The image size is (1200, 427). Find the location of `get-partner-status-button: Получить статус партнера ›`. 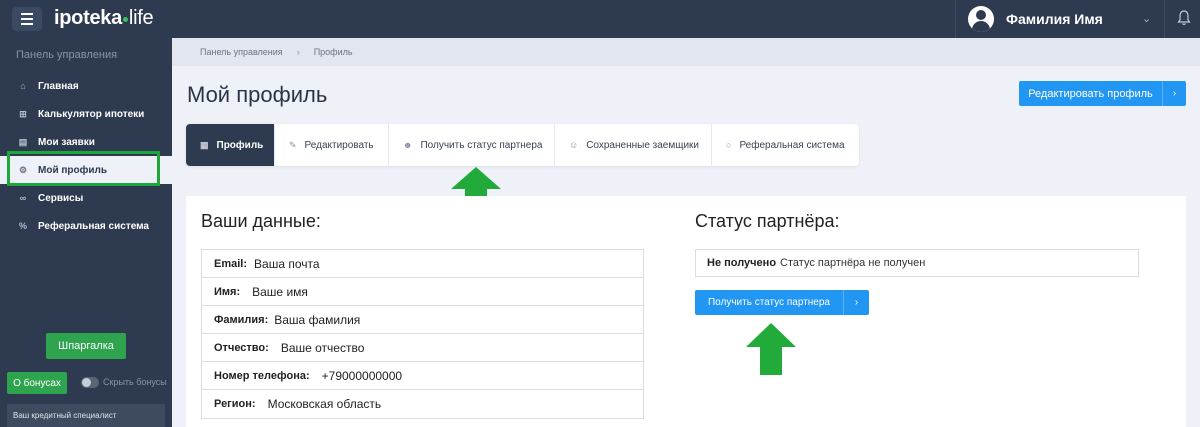

get-partner-status-button: Получить статус партнера › is located at coordinates (782, 302).